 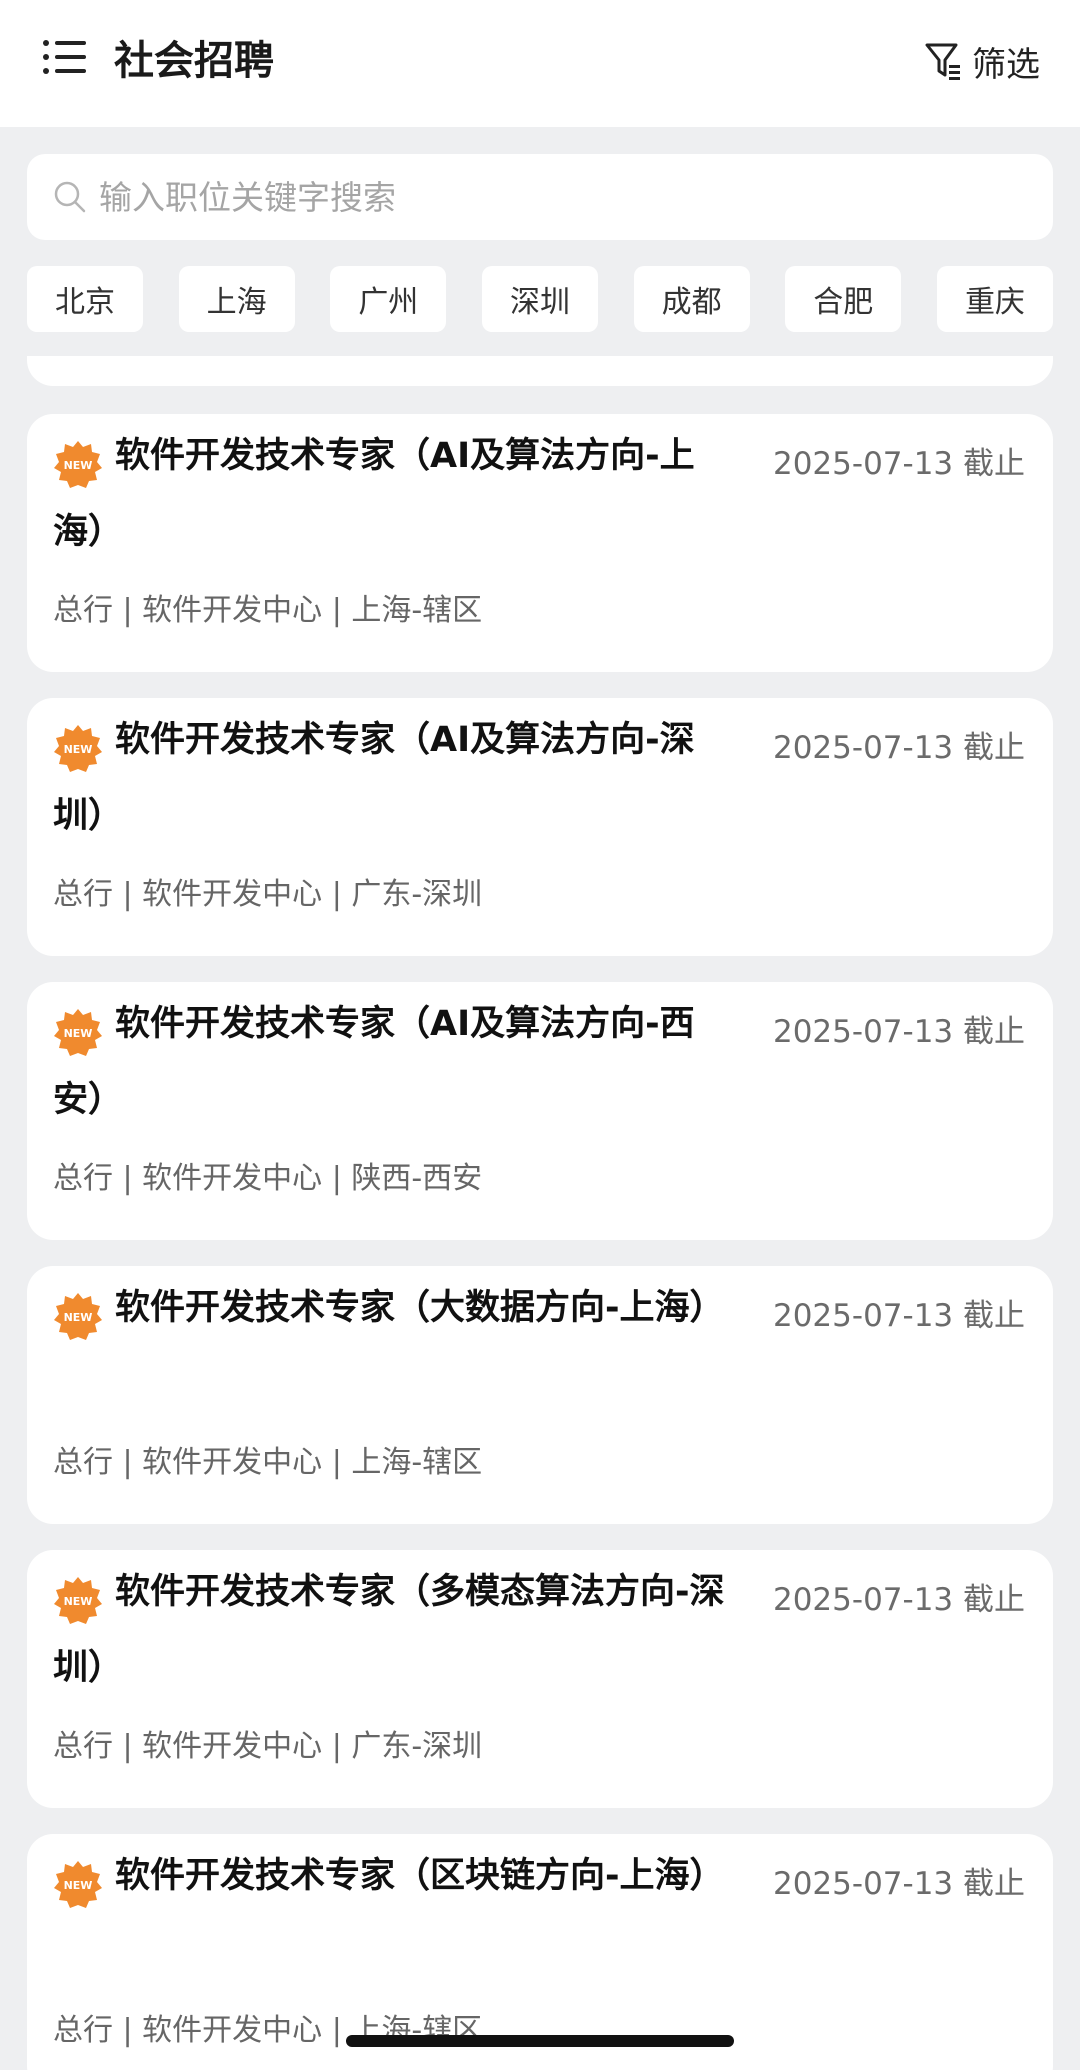 I want to click on job-title: 软件开发技术专家（多模态算法方向-深圳）, so click(x=389, y=1630).